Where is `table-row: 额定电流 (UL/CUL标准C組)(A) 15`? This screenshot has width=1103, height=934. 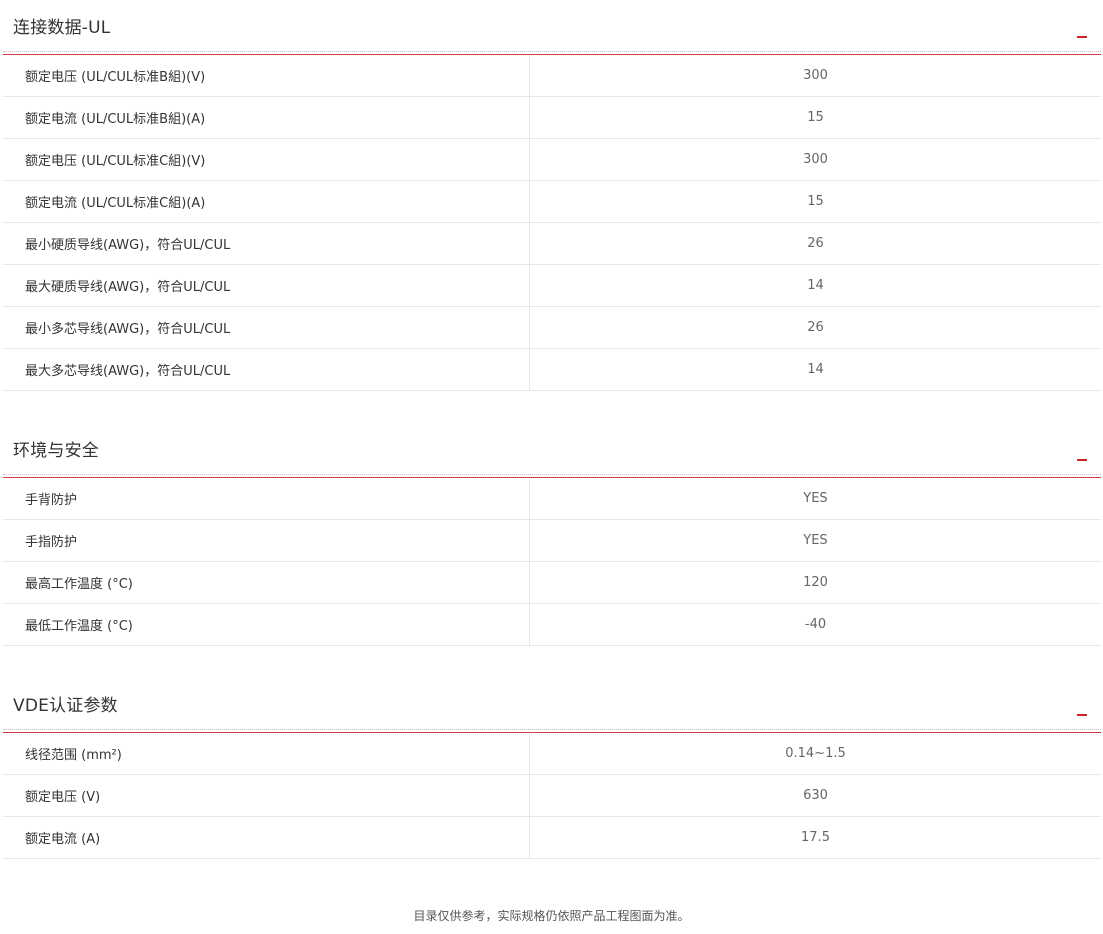
table-row: 额定电流 (UL/CUL标准C組)(A) 15 is located at coordinates (552, 202).